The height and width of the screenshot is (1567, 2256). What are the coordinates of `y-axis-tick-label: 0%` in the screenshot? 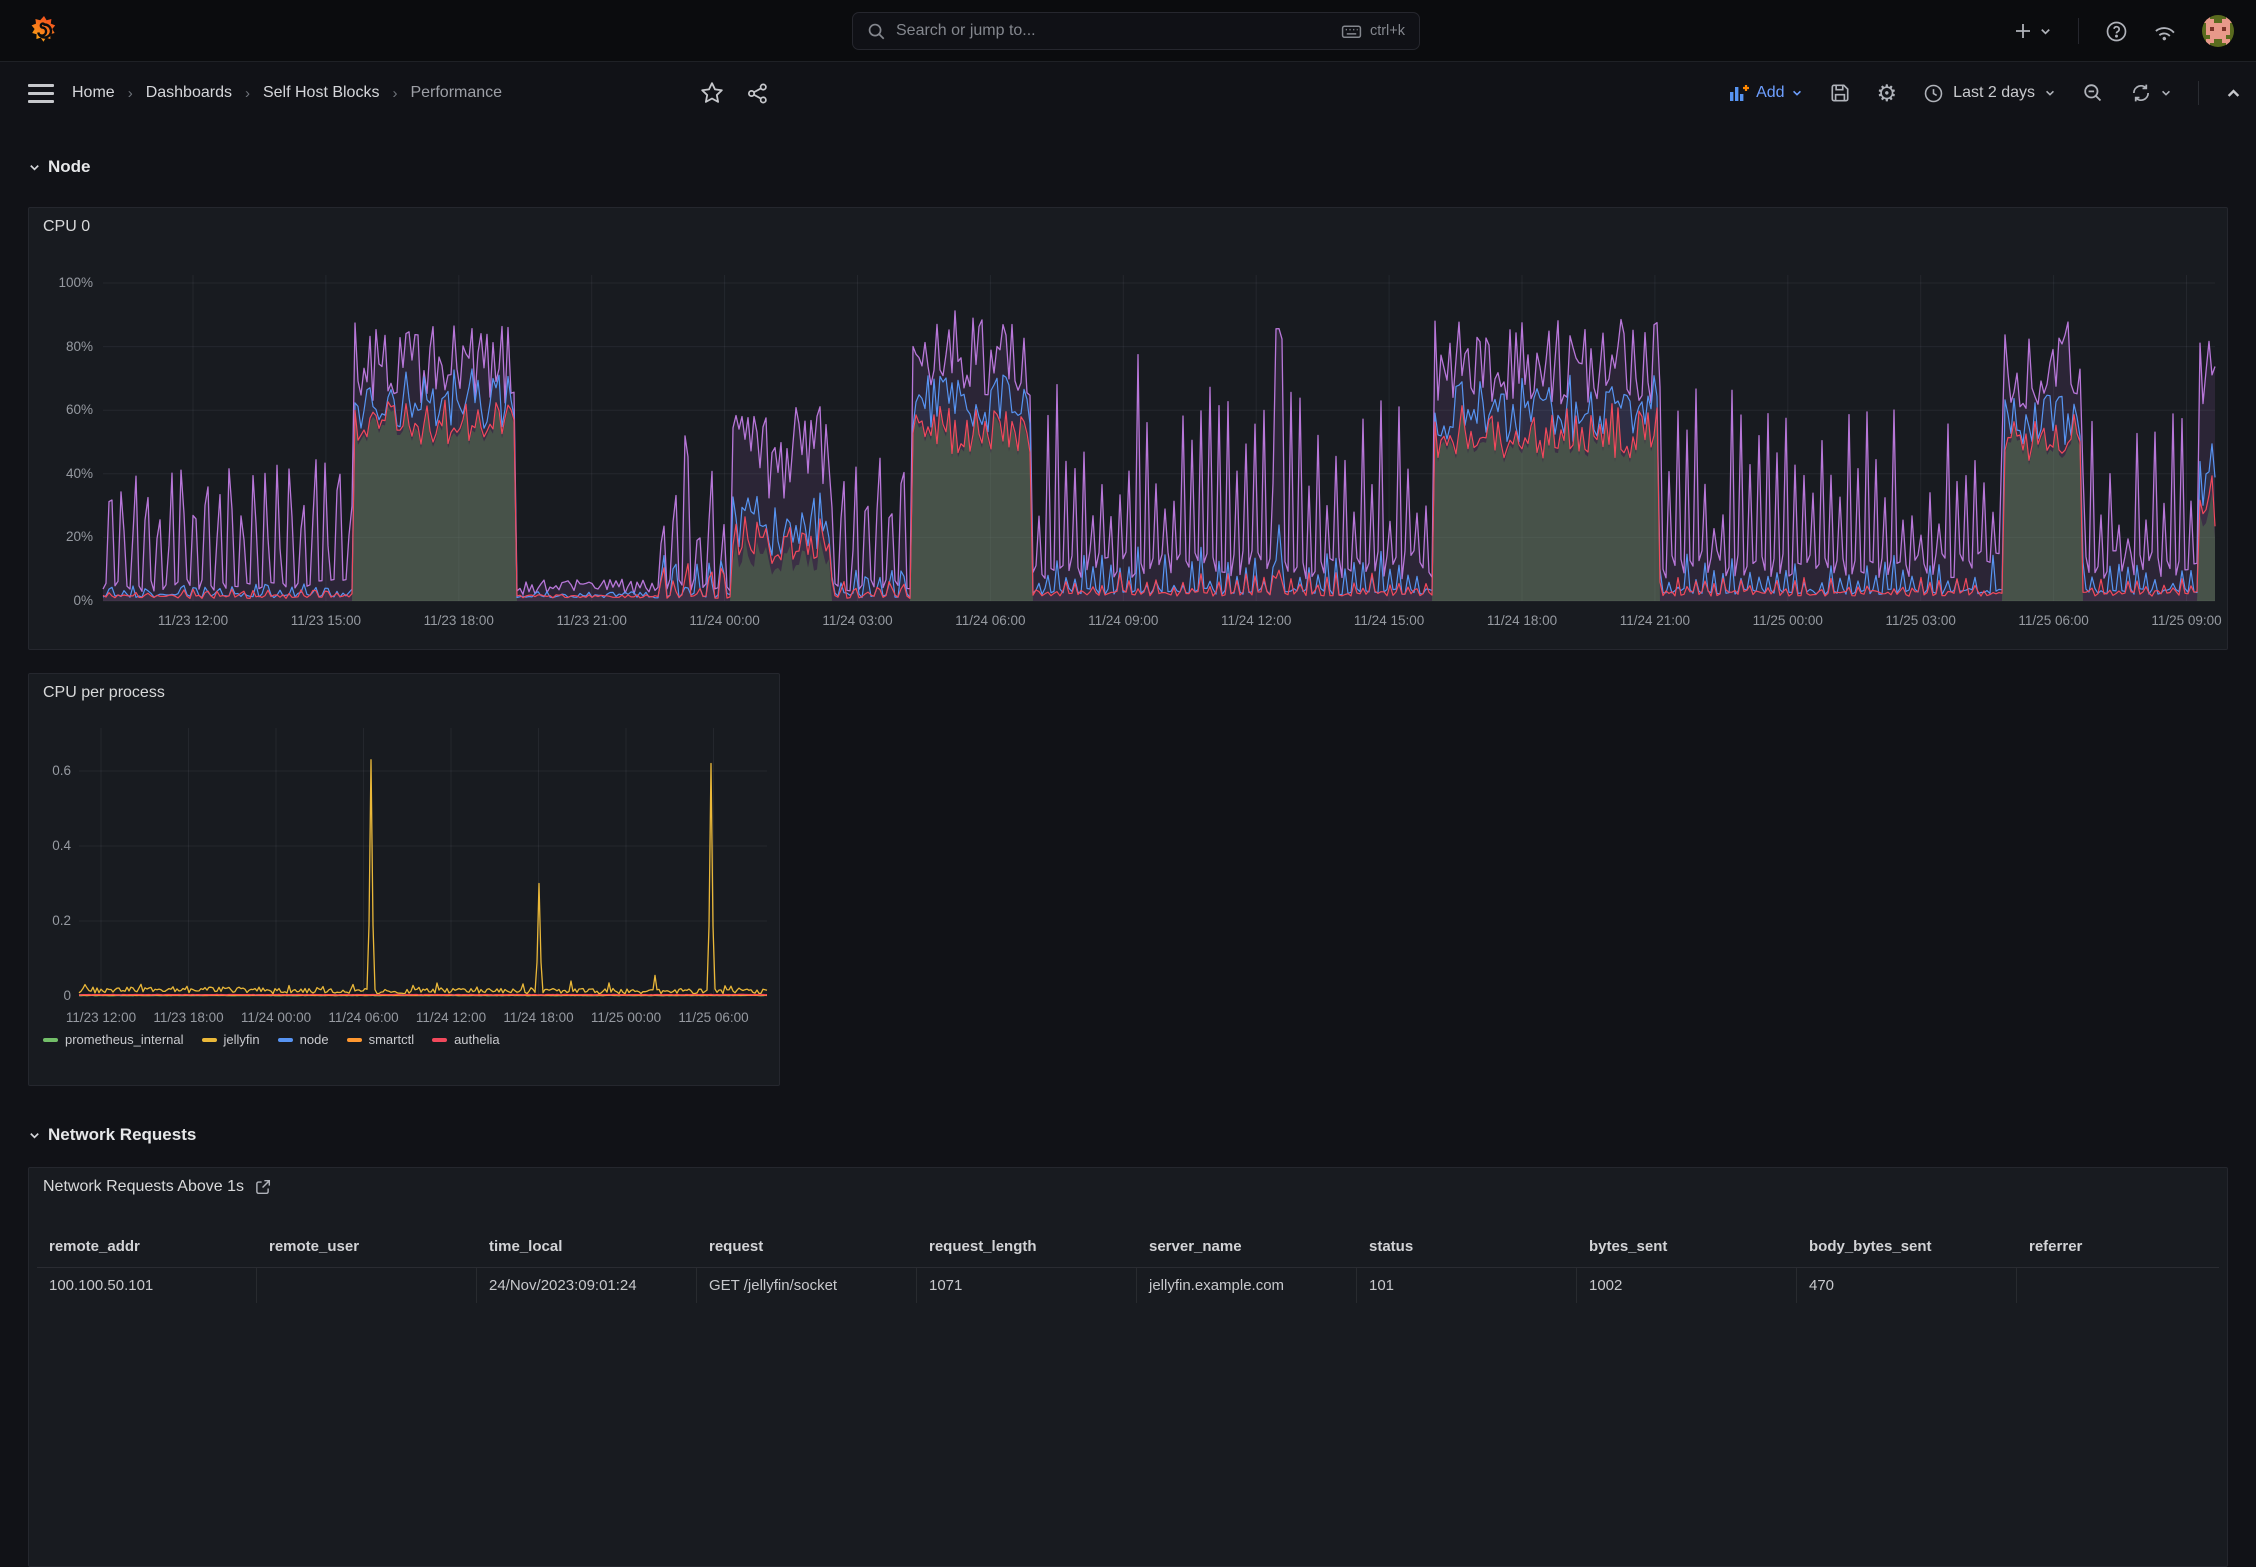 It's located at (83, 600).